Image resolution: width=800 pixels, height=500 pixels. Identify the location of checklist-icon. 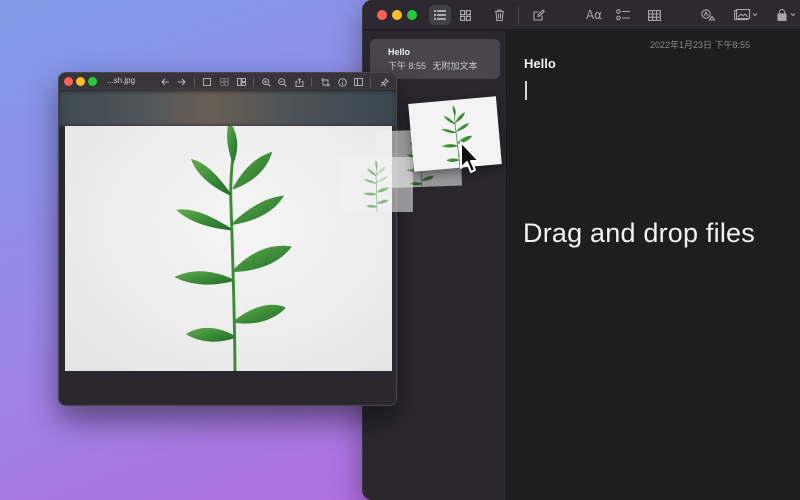
(623, 15).